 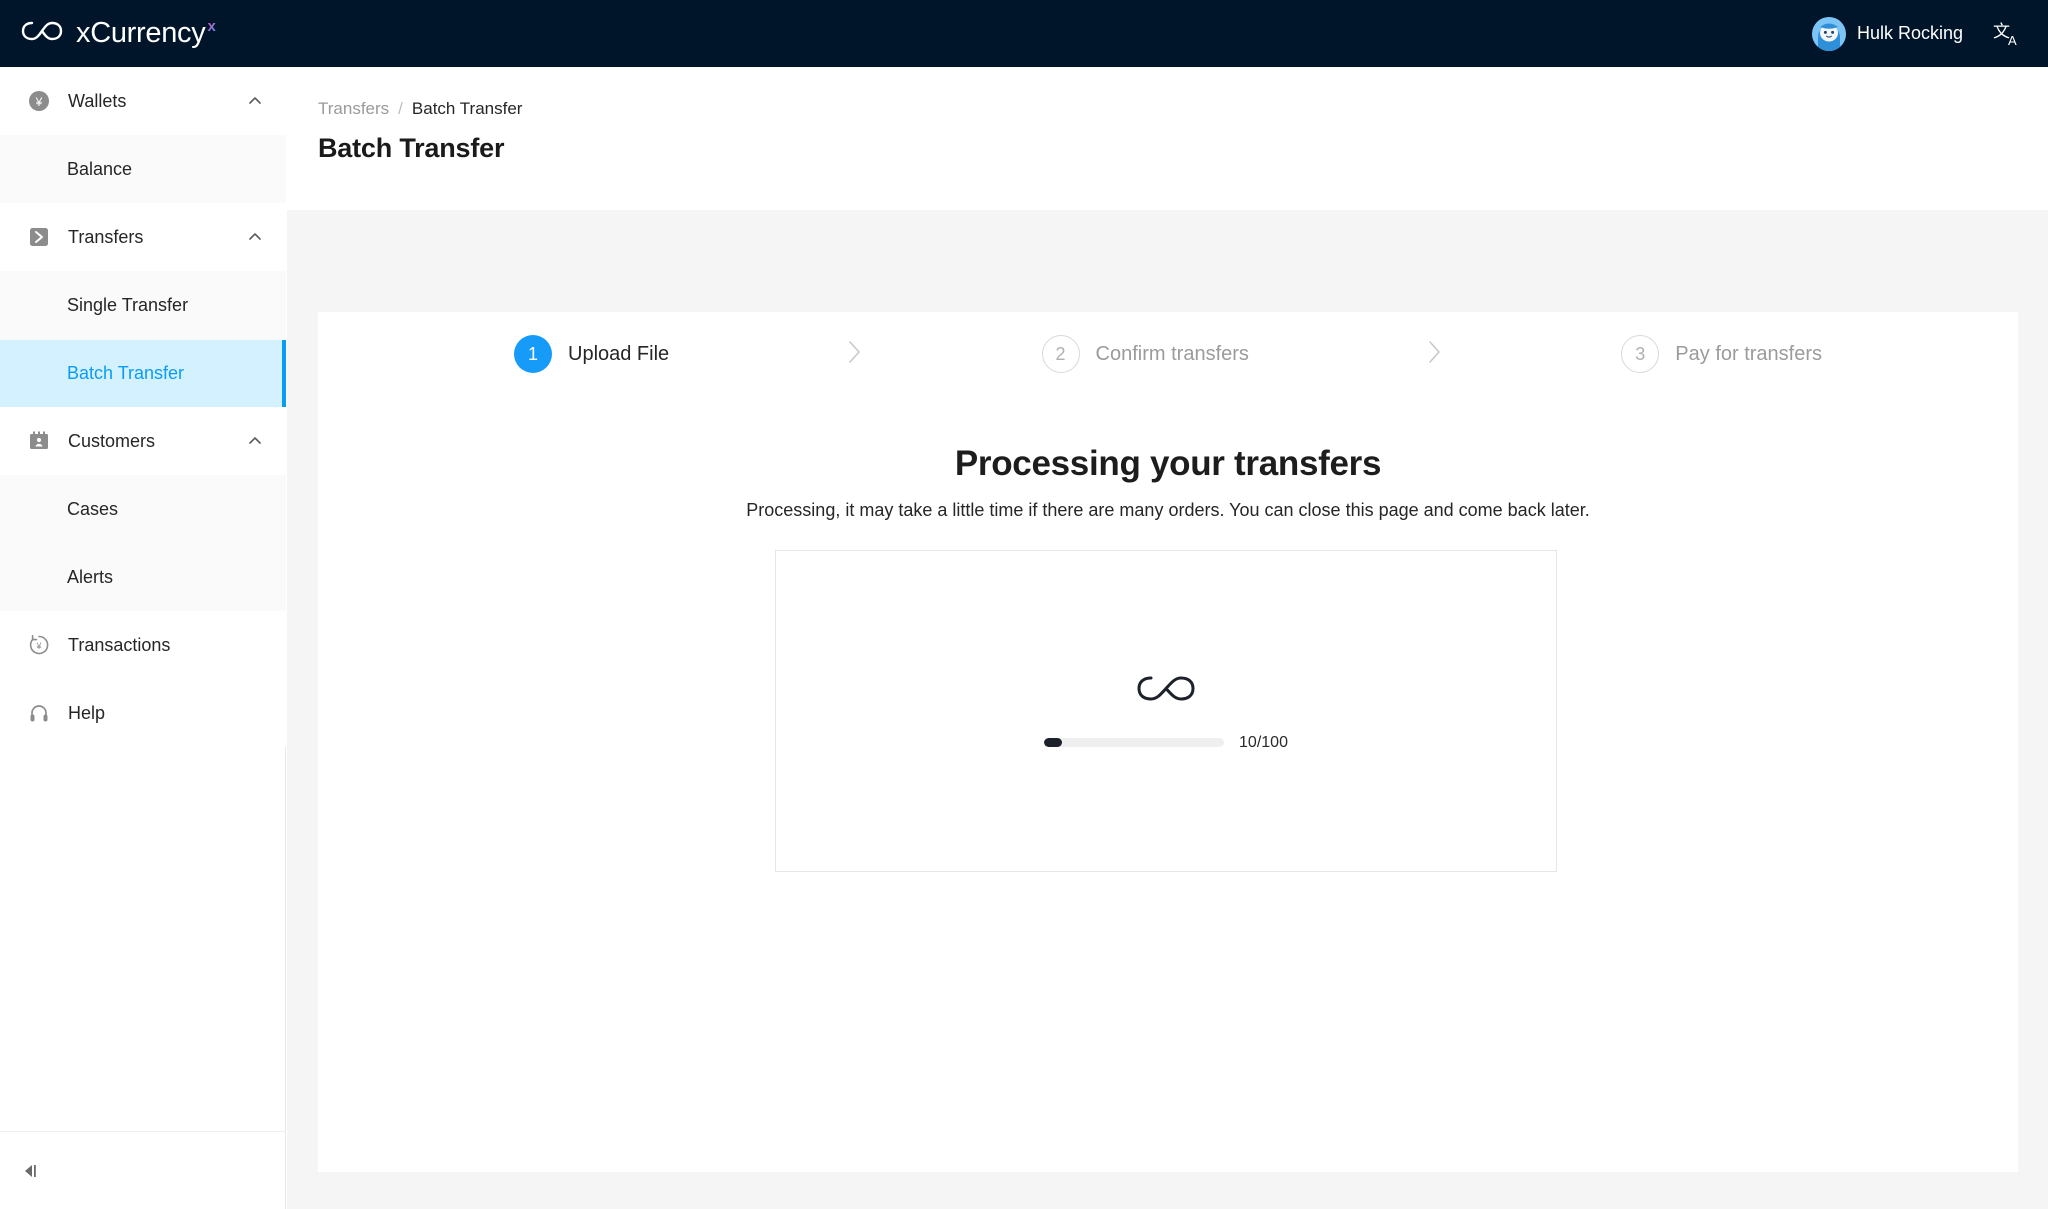 I want to click on step-number-badge: 2, so click(x=1060, y=354).